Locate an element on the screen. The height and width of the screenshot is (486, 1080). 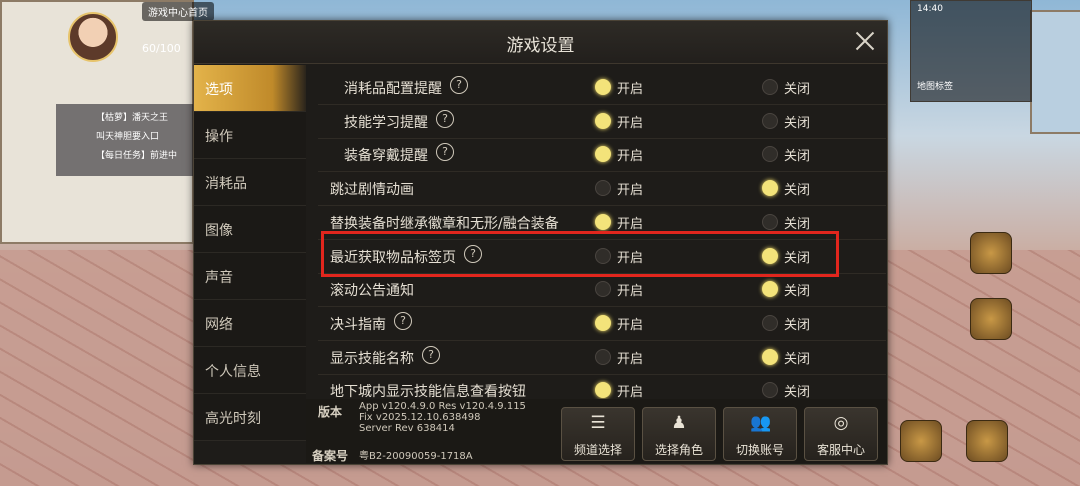
tab-consumables: 消耗品 is located at coordinates (250, 182).